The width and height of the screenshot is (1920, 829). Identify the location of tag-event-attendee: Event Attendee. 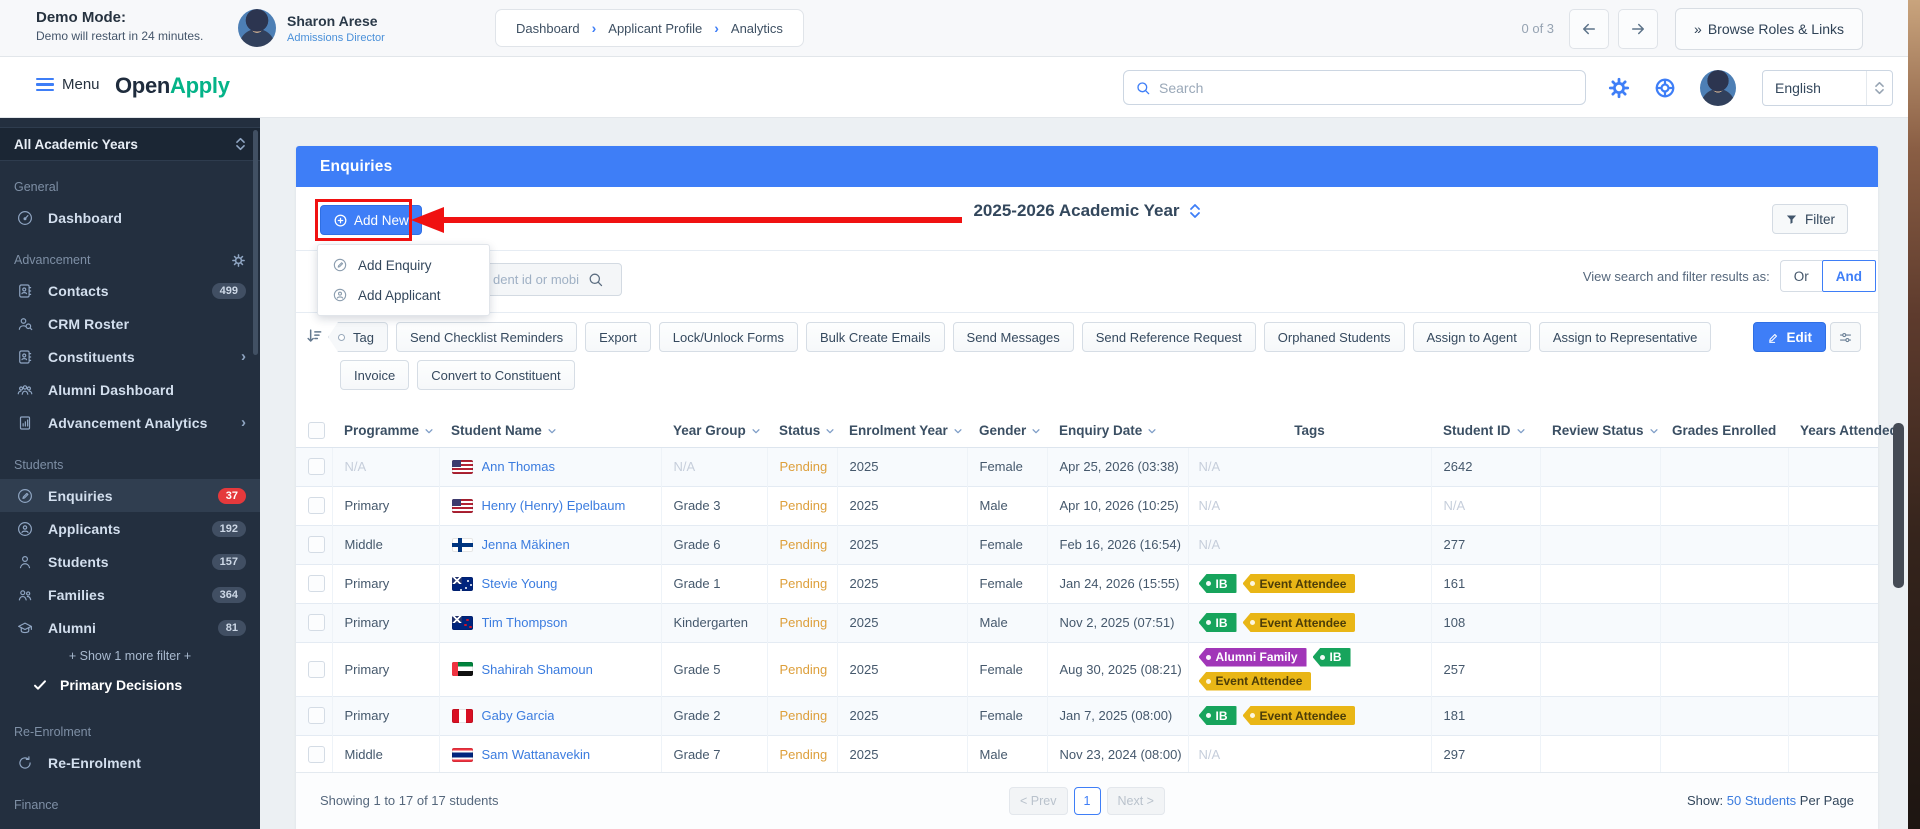
(1299, 715).